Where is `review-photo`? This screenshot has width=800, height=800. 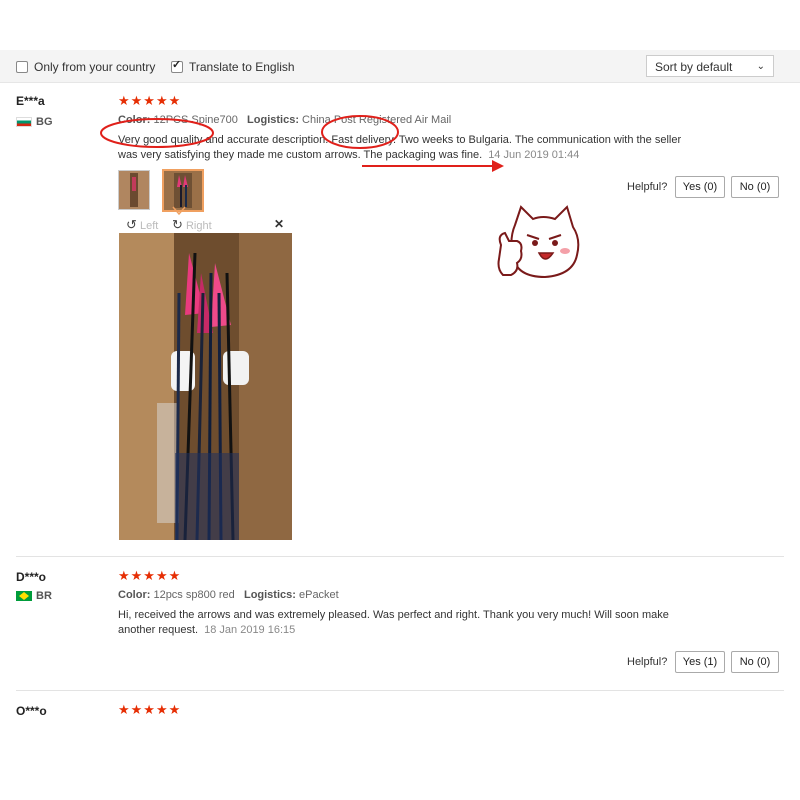 review-photo is located at coordinates (205, 386).